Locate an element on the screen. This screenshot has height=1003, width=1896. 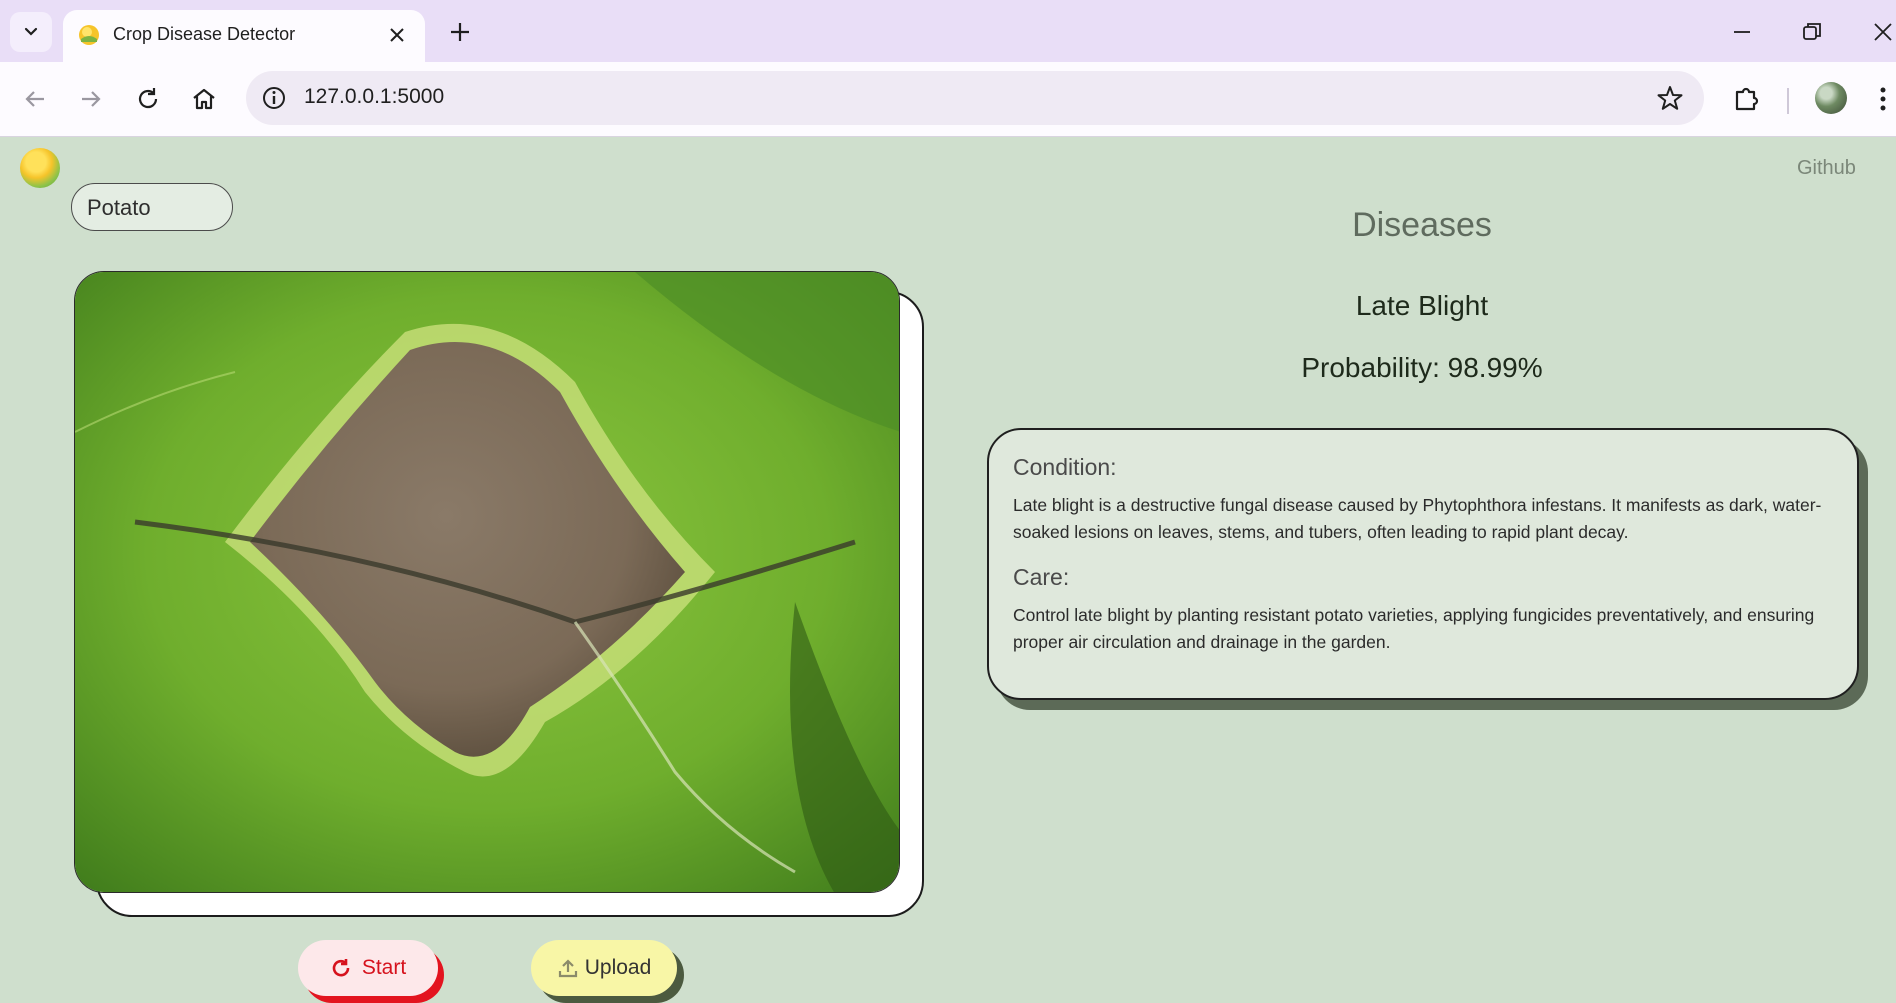
start-button: Start is located at coordinates (368, 968).